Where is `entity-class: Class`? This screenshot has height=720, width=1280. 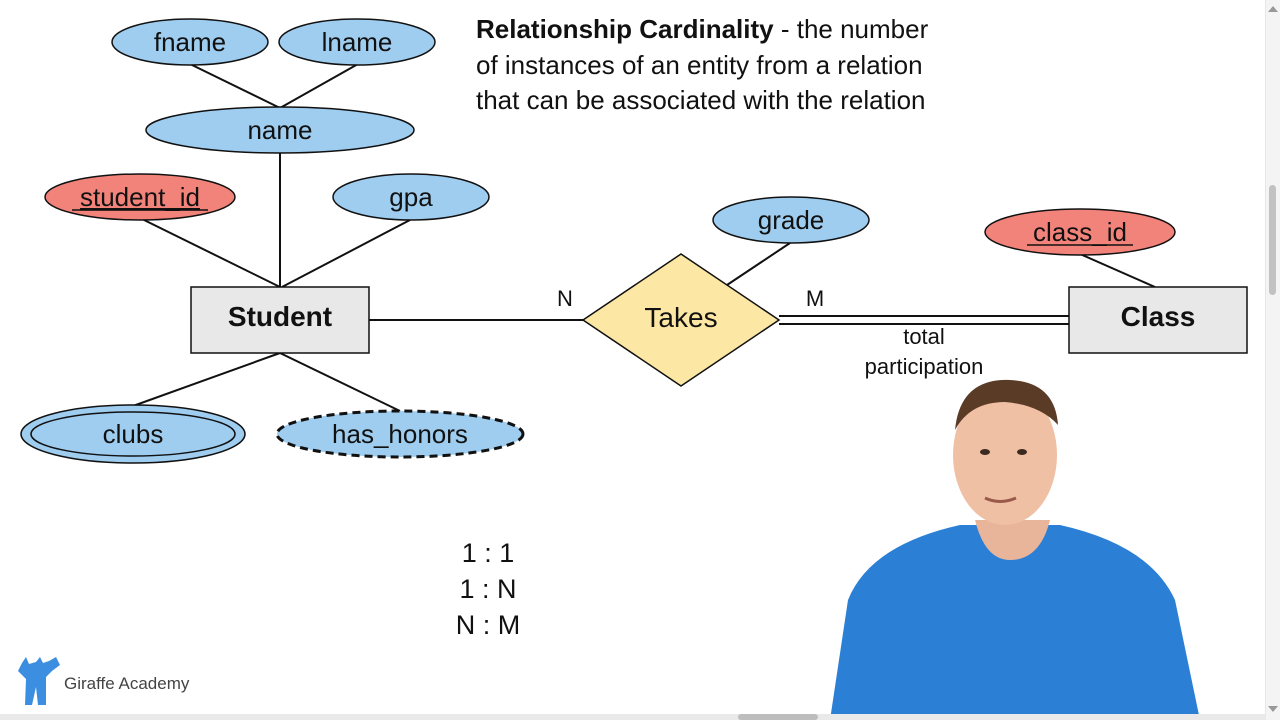 entity-class: Class is located at coordinates (1158, 320).